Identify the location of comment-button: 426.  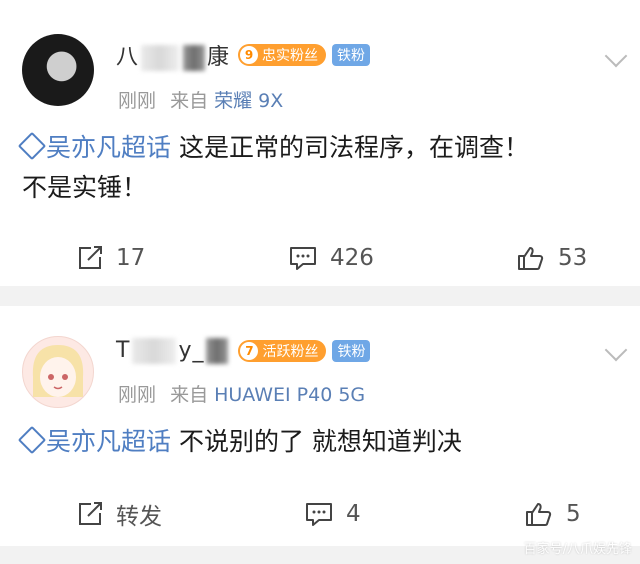
(331, 258).